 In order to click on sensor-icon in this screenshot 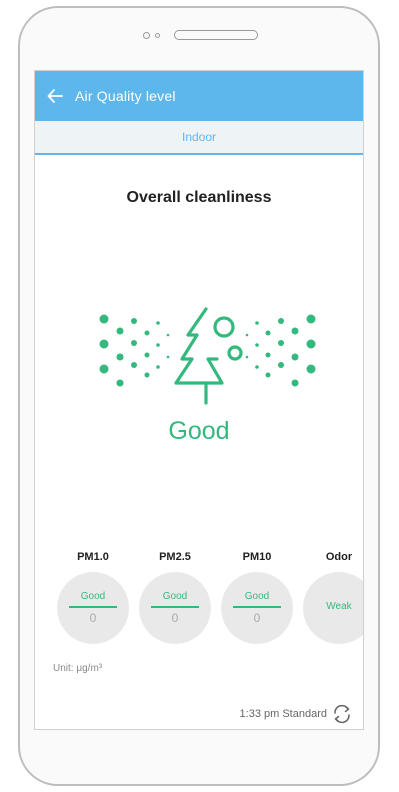, I will do `click(157, 35)`.